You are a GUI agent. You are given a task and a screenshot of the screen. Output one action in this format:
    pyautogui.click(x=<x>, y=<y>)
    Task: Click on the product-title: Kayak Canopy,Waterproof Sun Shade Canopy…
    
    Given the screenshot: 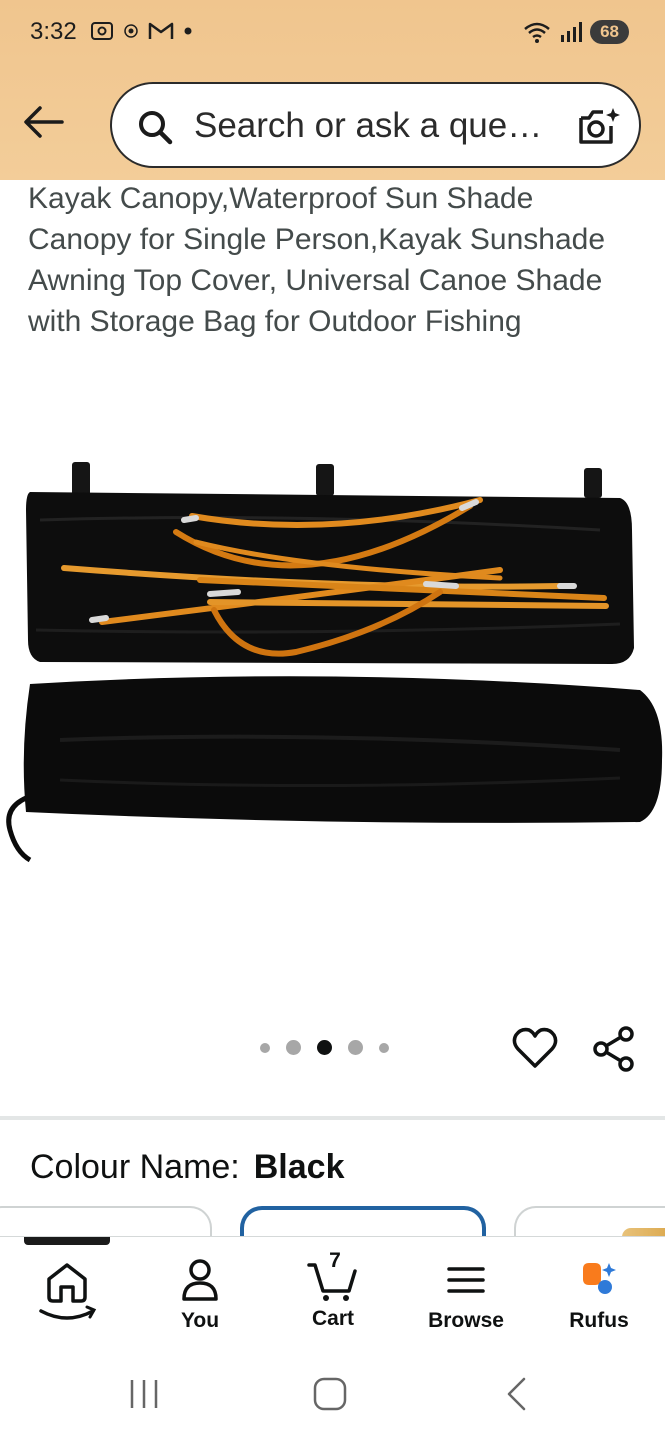 What is the action you would take?
    pyautogui.click(x=317, y=260)
    